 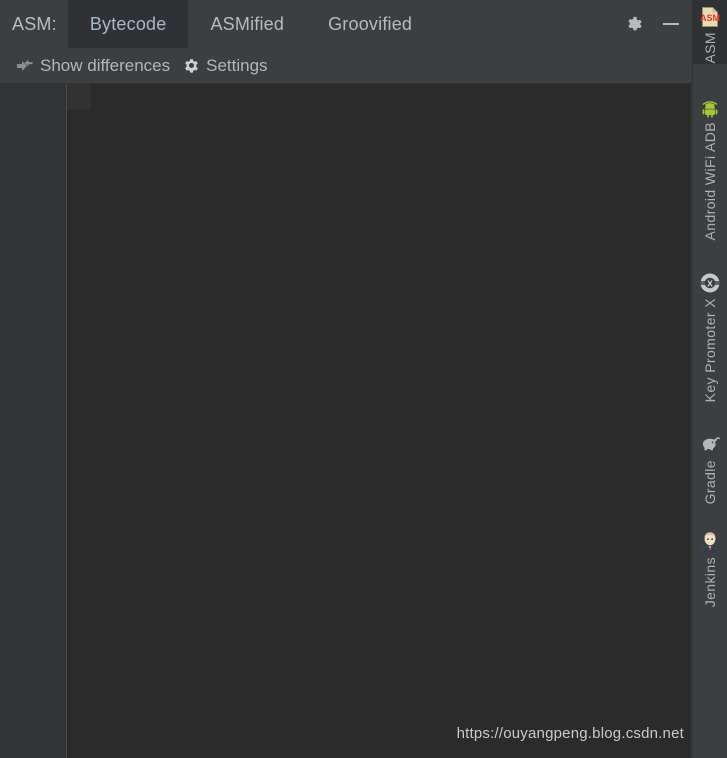 I want to click on svg-text: X, so click(x=710, y=284).